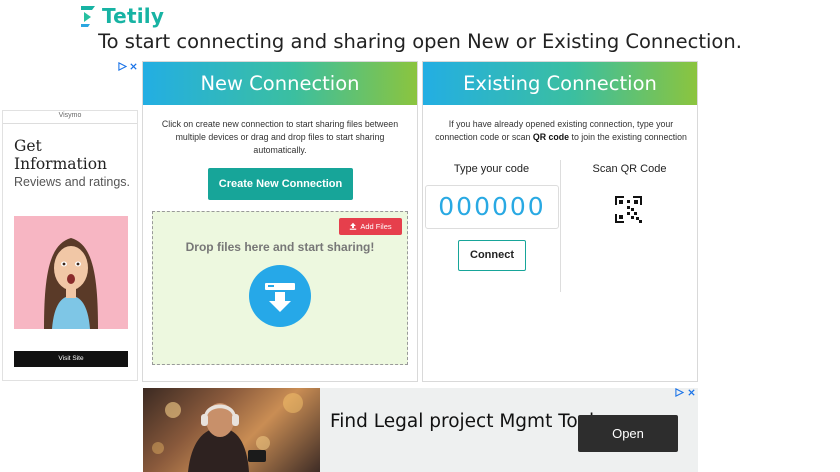  Describe the element at coordinates (628, 433) in the screenshot. I see `ad-open-button: Open` at that location.